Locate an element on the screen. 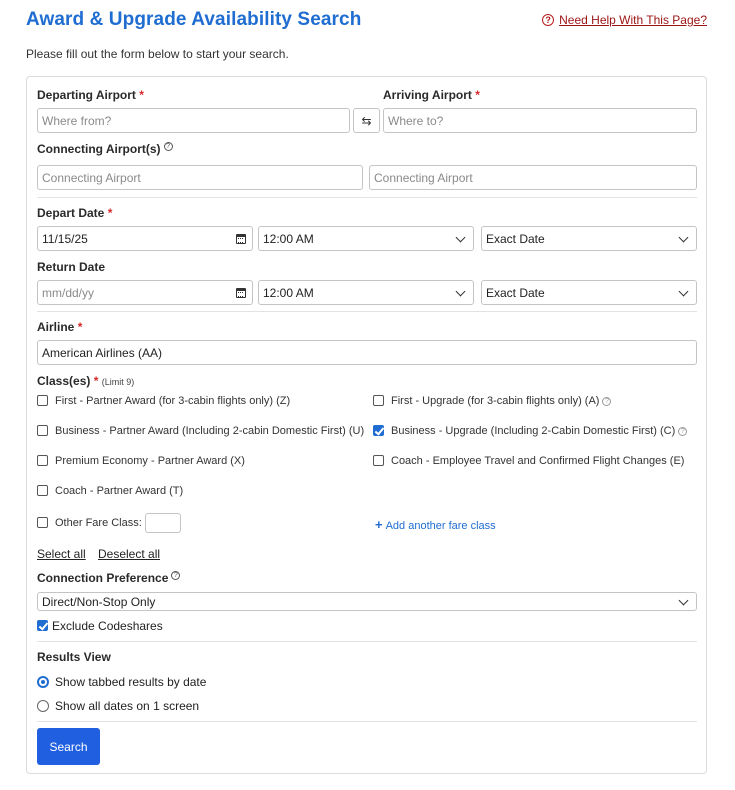 Image resolution: width=735 pixels, height=790 pixels. select-all-link: Select all is located at coordinates (61, 554).